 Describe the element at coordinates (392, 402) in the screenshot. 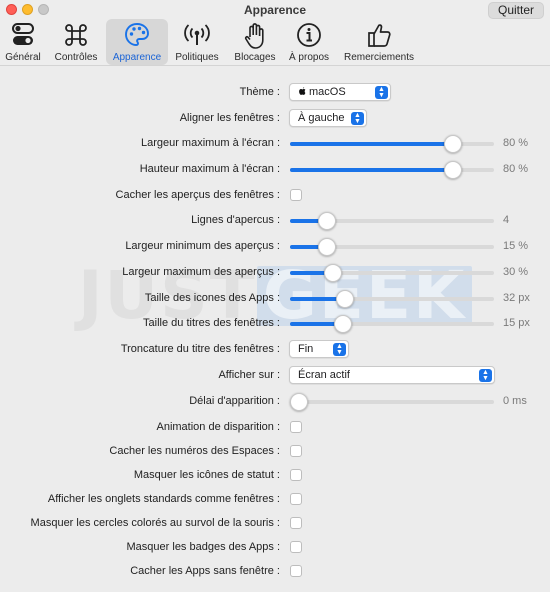

I see `appear-delay-slider` at that location.